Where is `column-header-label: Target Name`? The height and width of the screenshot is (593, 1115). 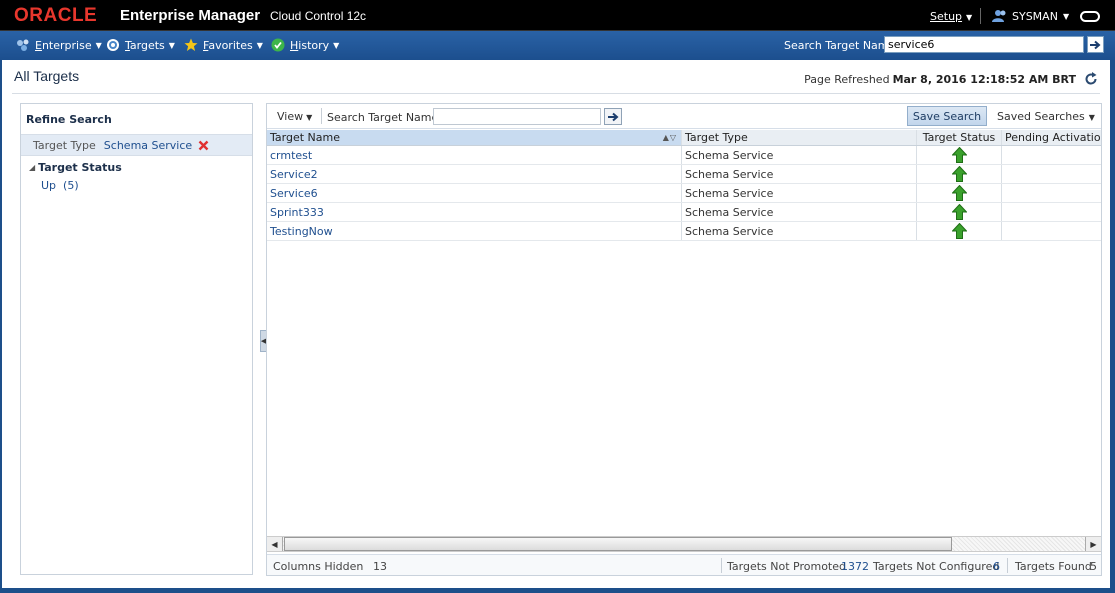 column-header-label: Target Name is located at coordinates (305, 137).